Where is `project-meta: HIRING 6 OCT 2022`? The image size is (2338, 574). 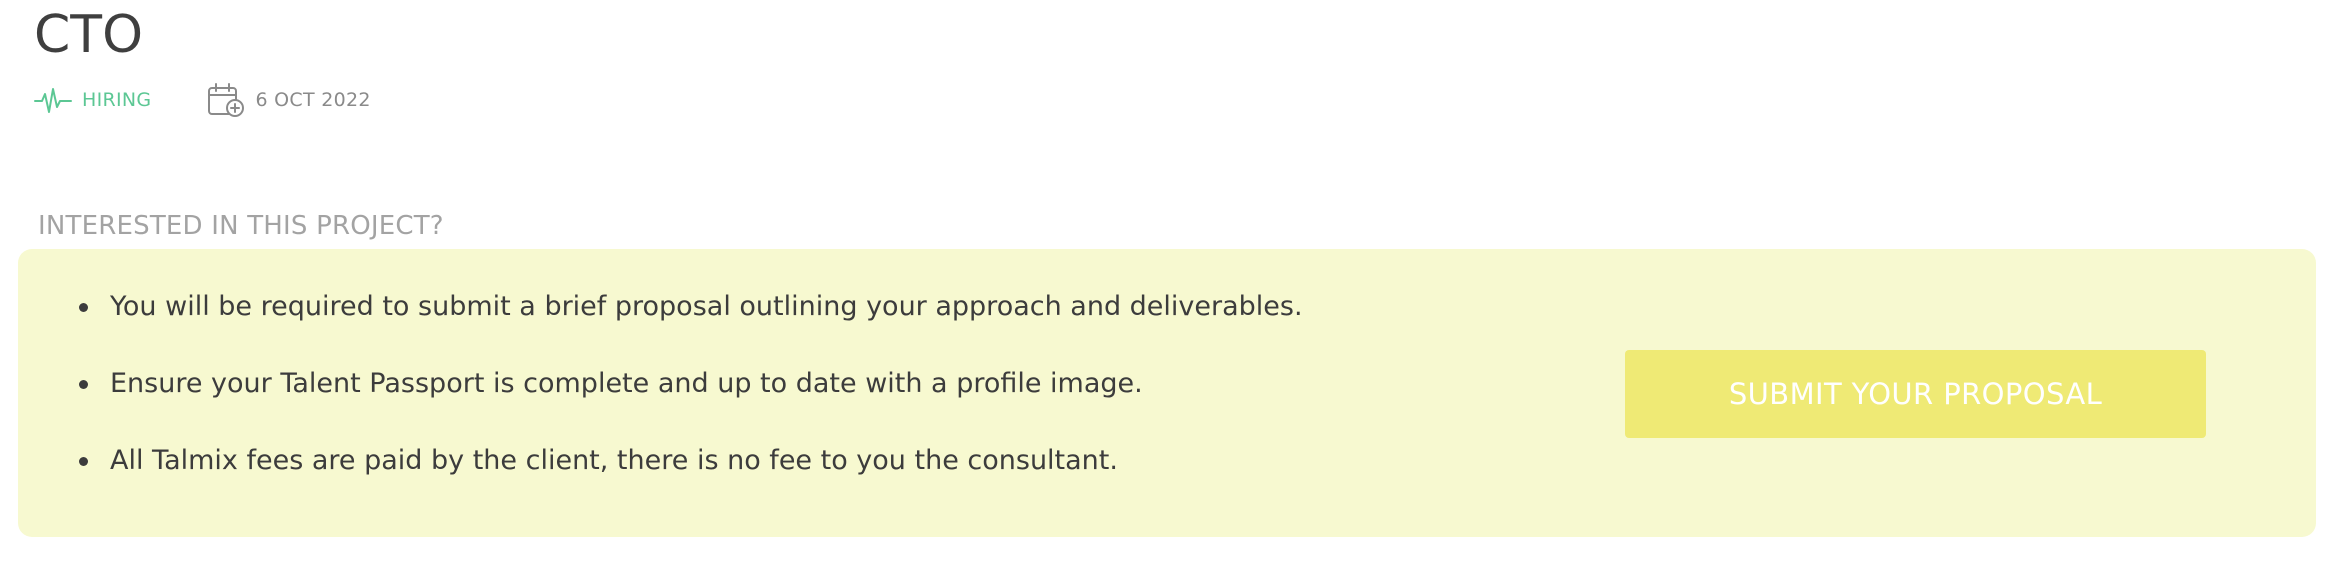
project-meta: HIRING 6 OCT 2022 is located at coordinates (202, 100).